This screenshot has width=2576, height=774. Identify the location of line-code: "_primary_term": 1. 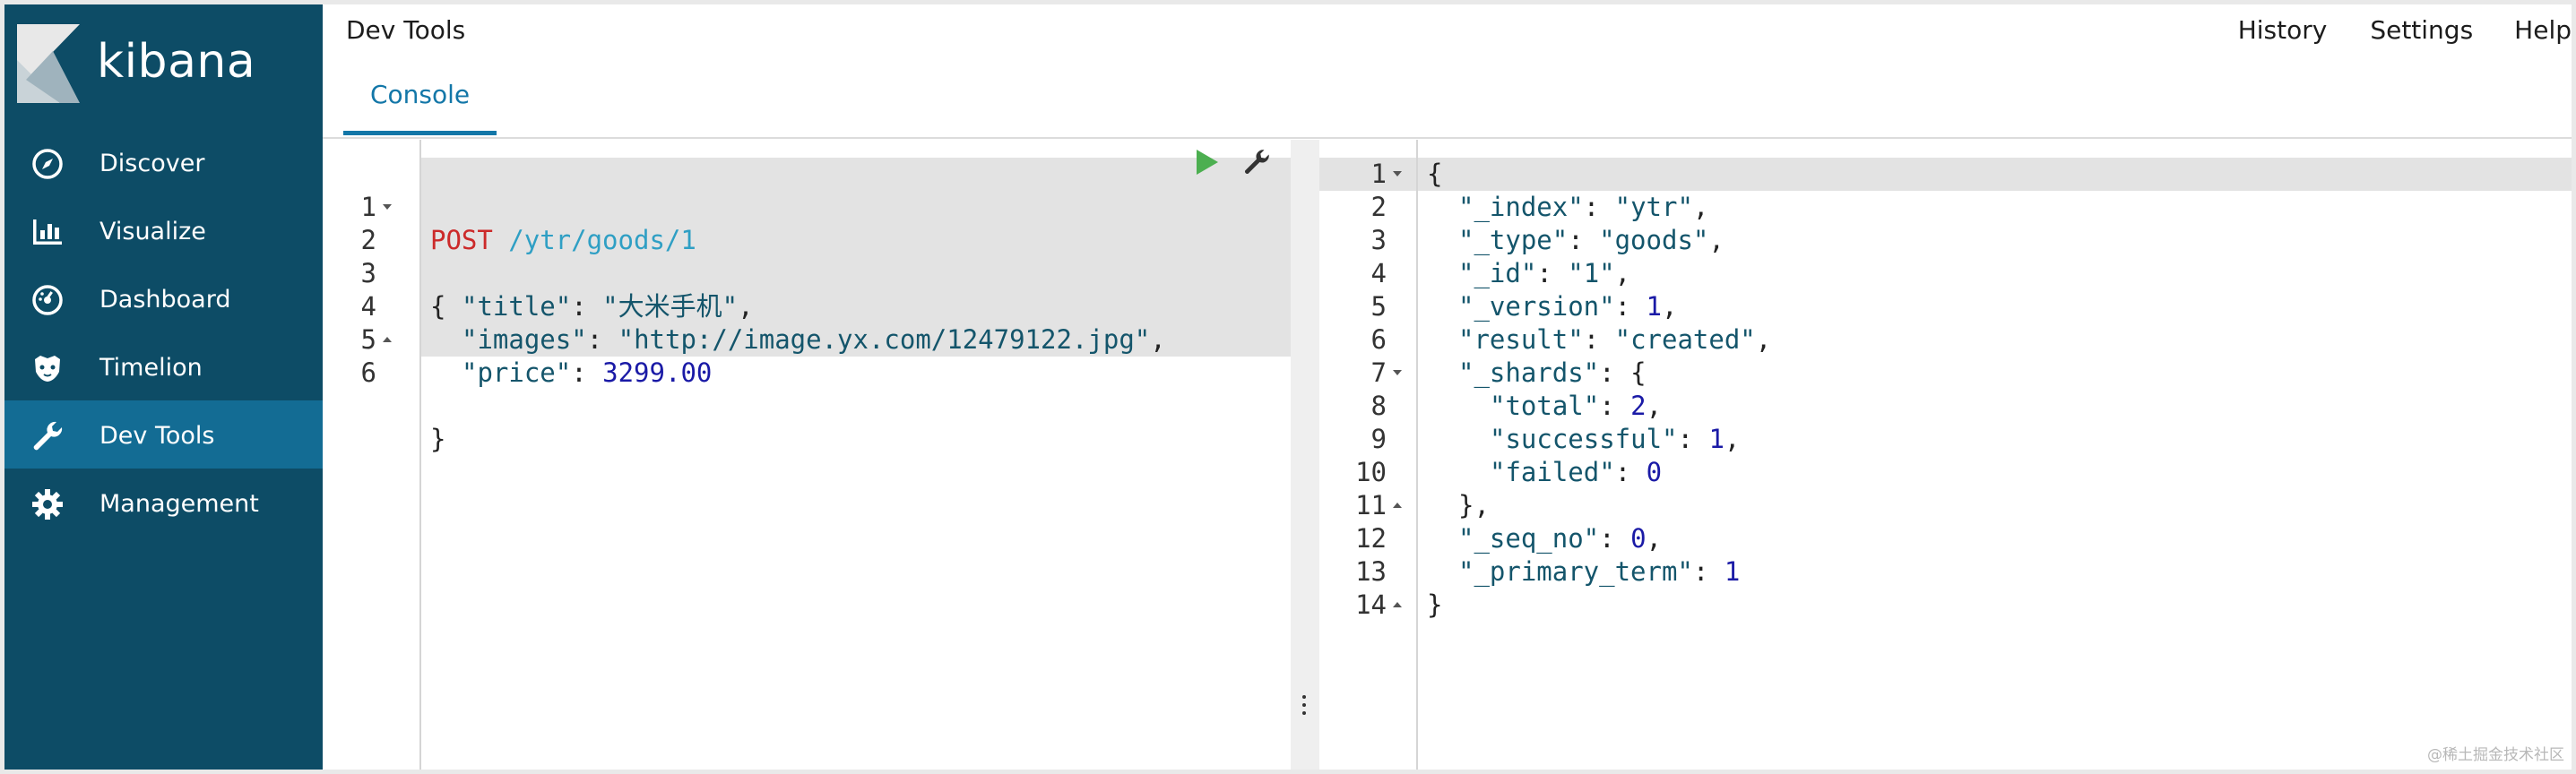
(1599, 572).